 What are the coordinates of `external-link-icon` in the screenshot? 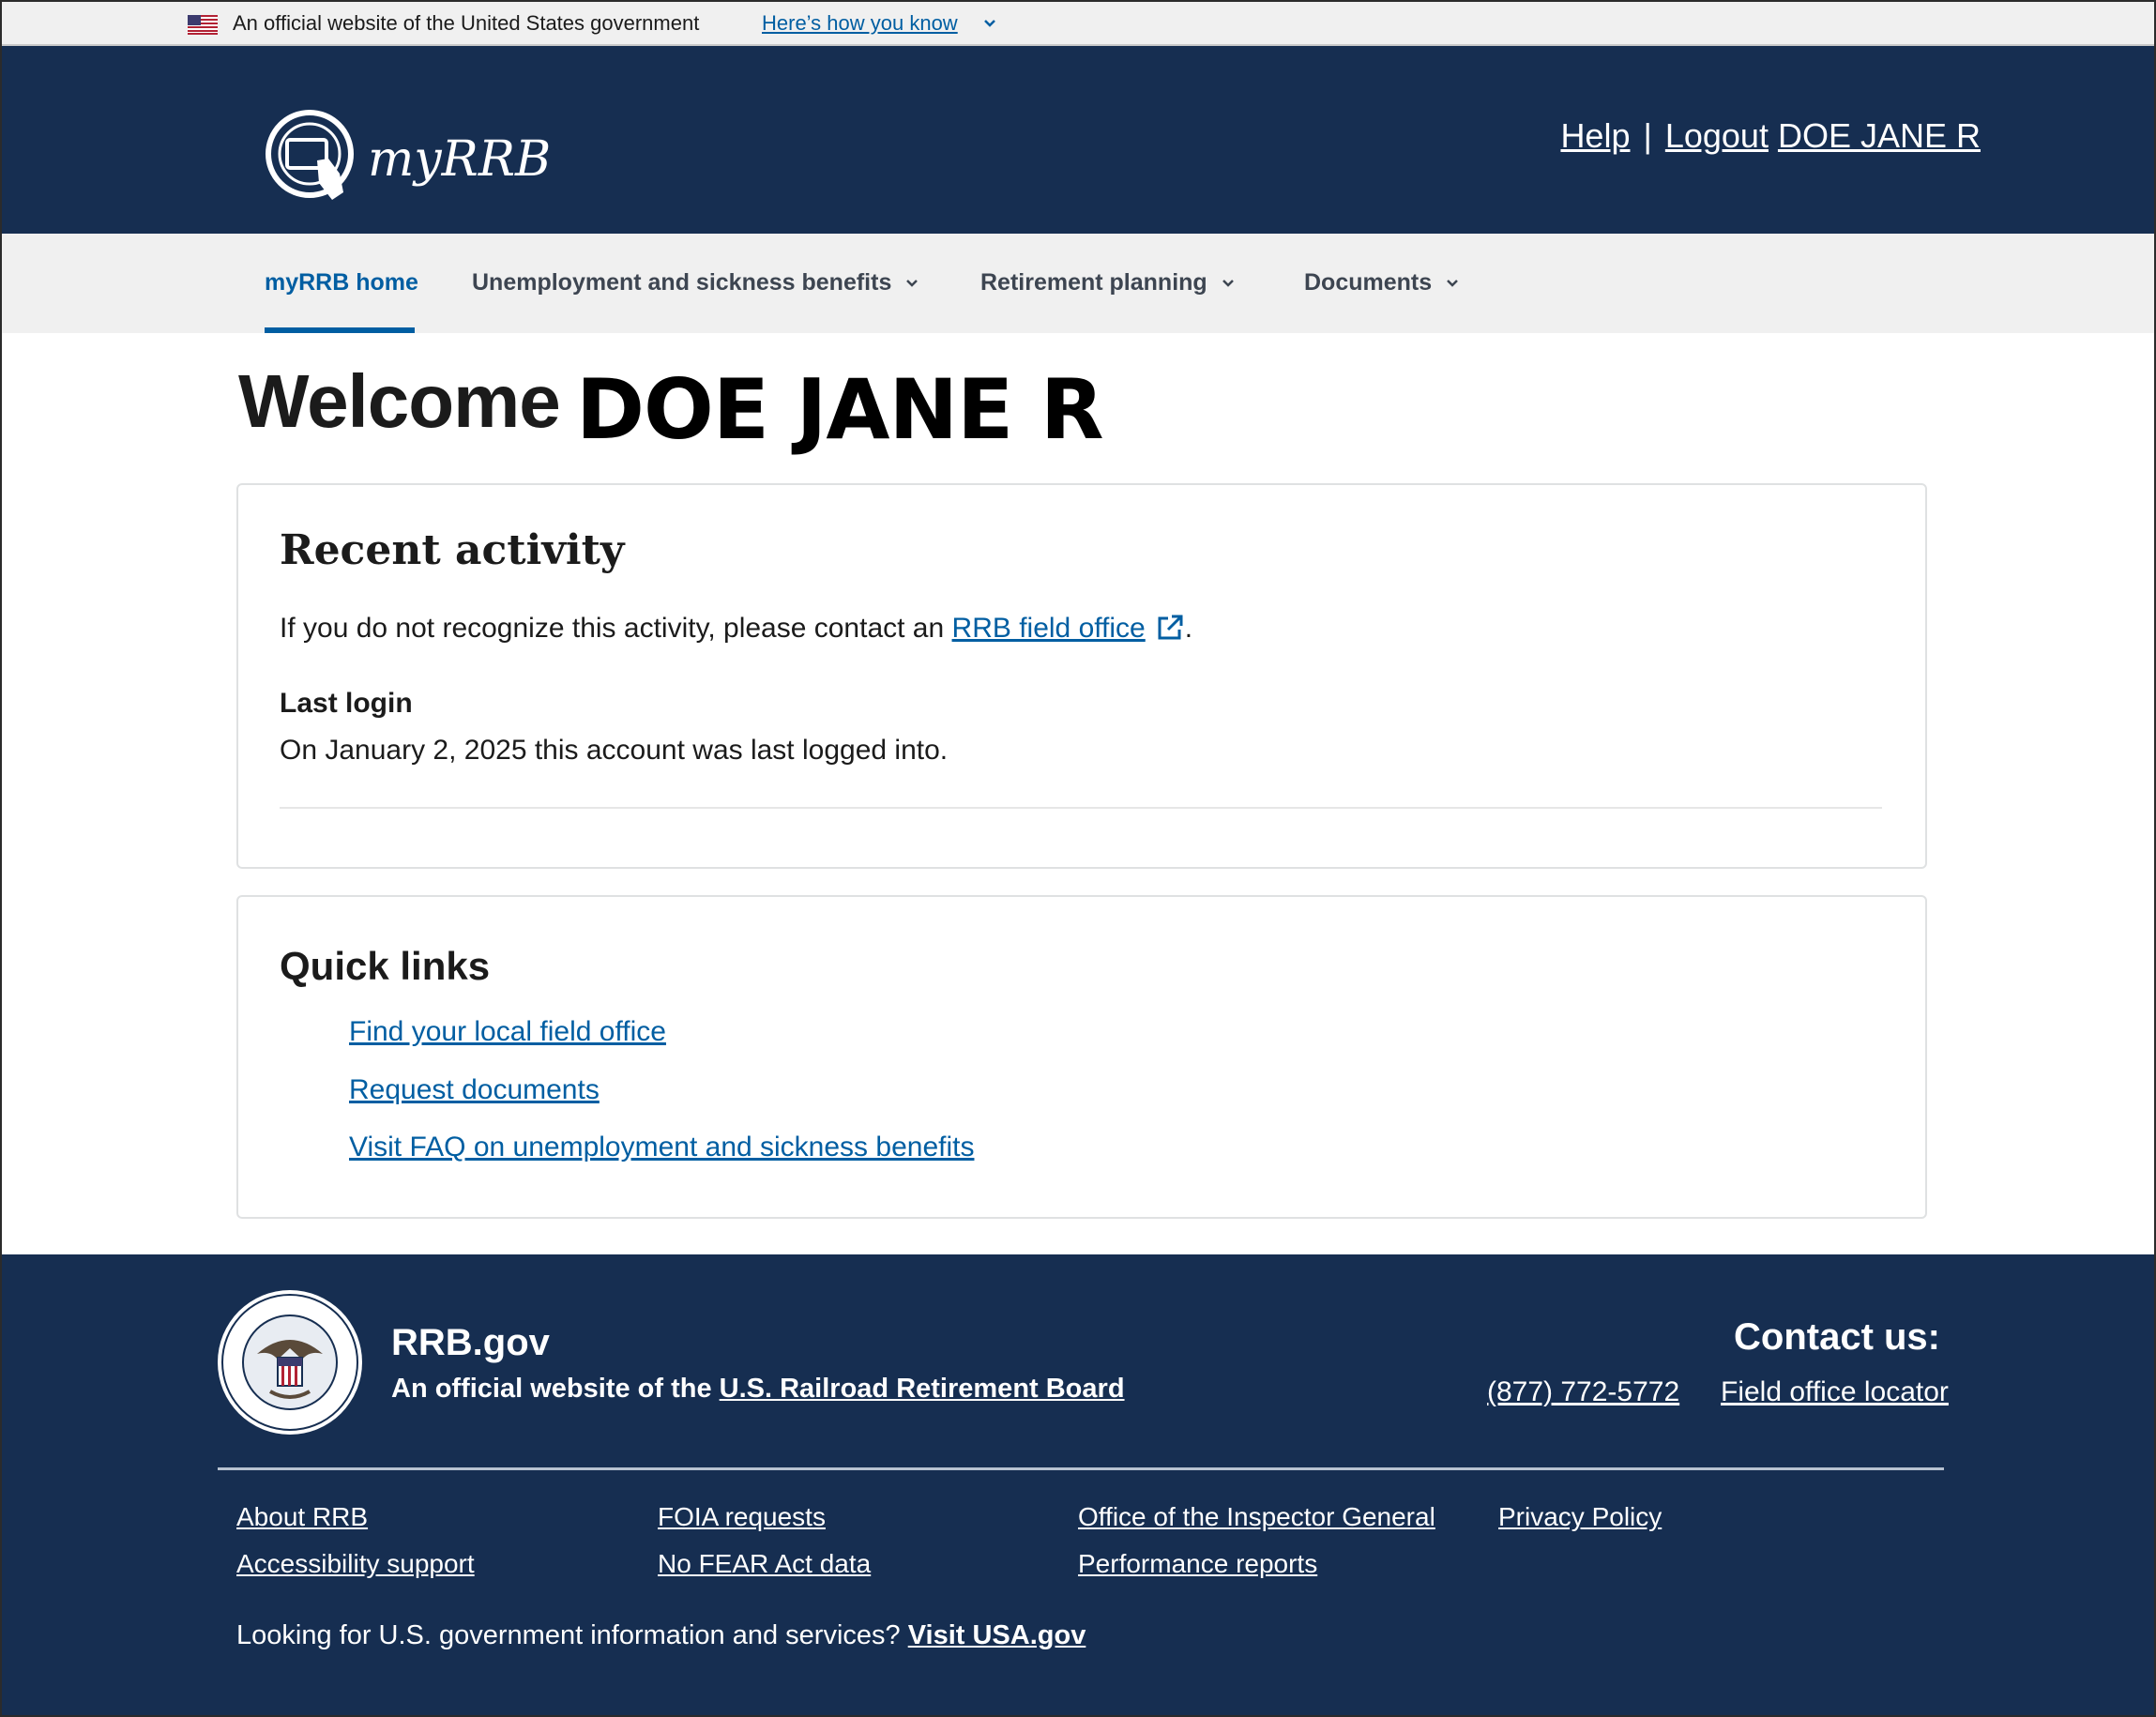 It's located at (1170, 628).